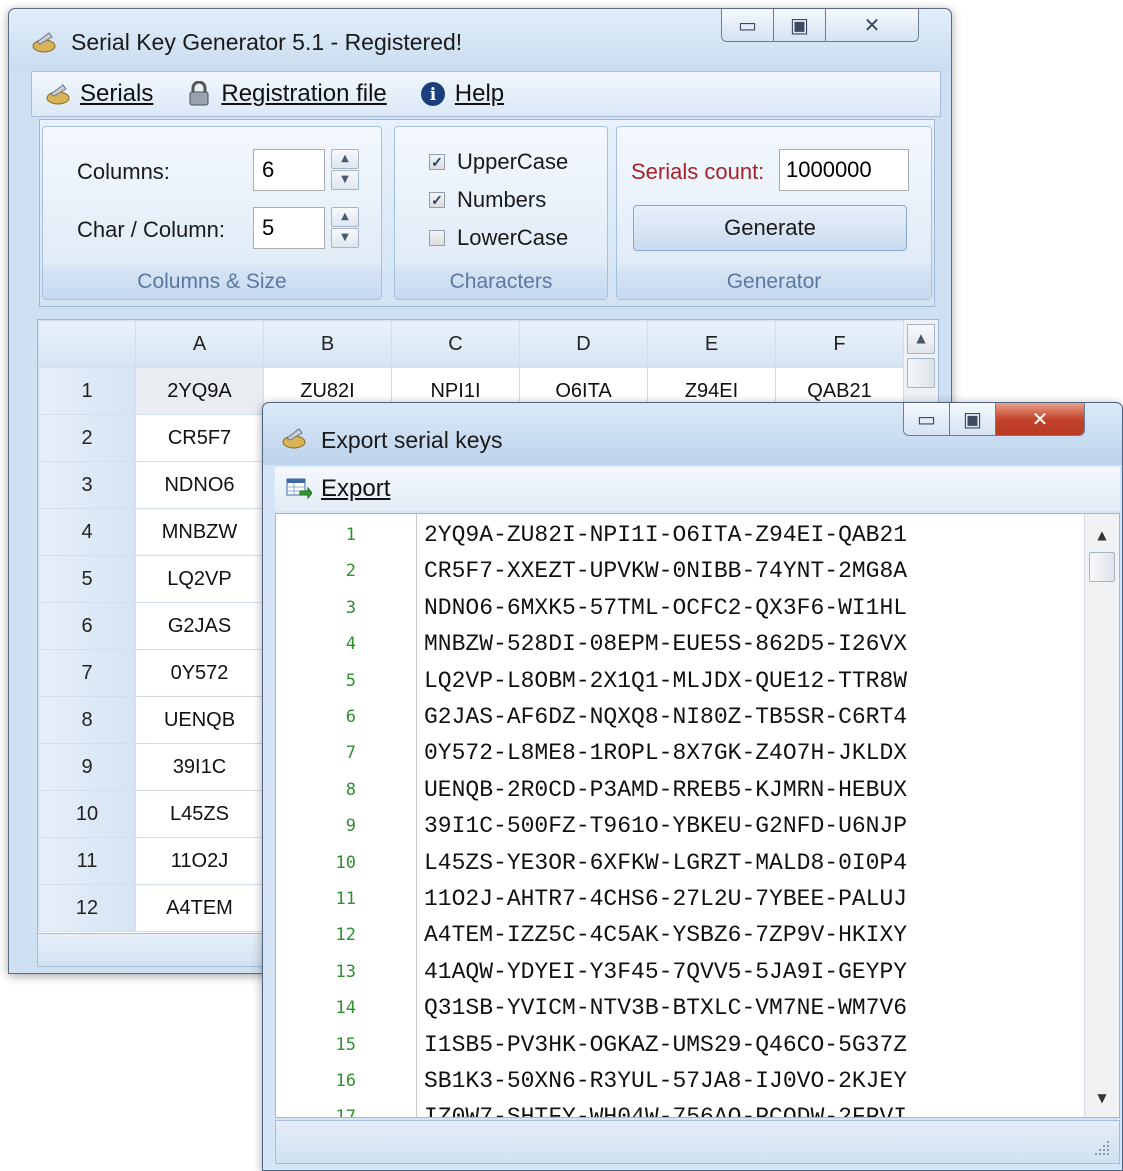  I want to click on line-number: 1, so click(350, 535).